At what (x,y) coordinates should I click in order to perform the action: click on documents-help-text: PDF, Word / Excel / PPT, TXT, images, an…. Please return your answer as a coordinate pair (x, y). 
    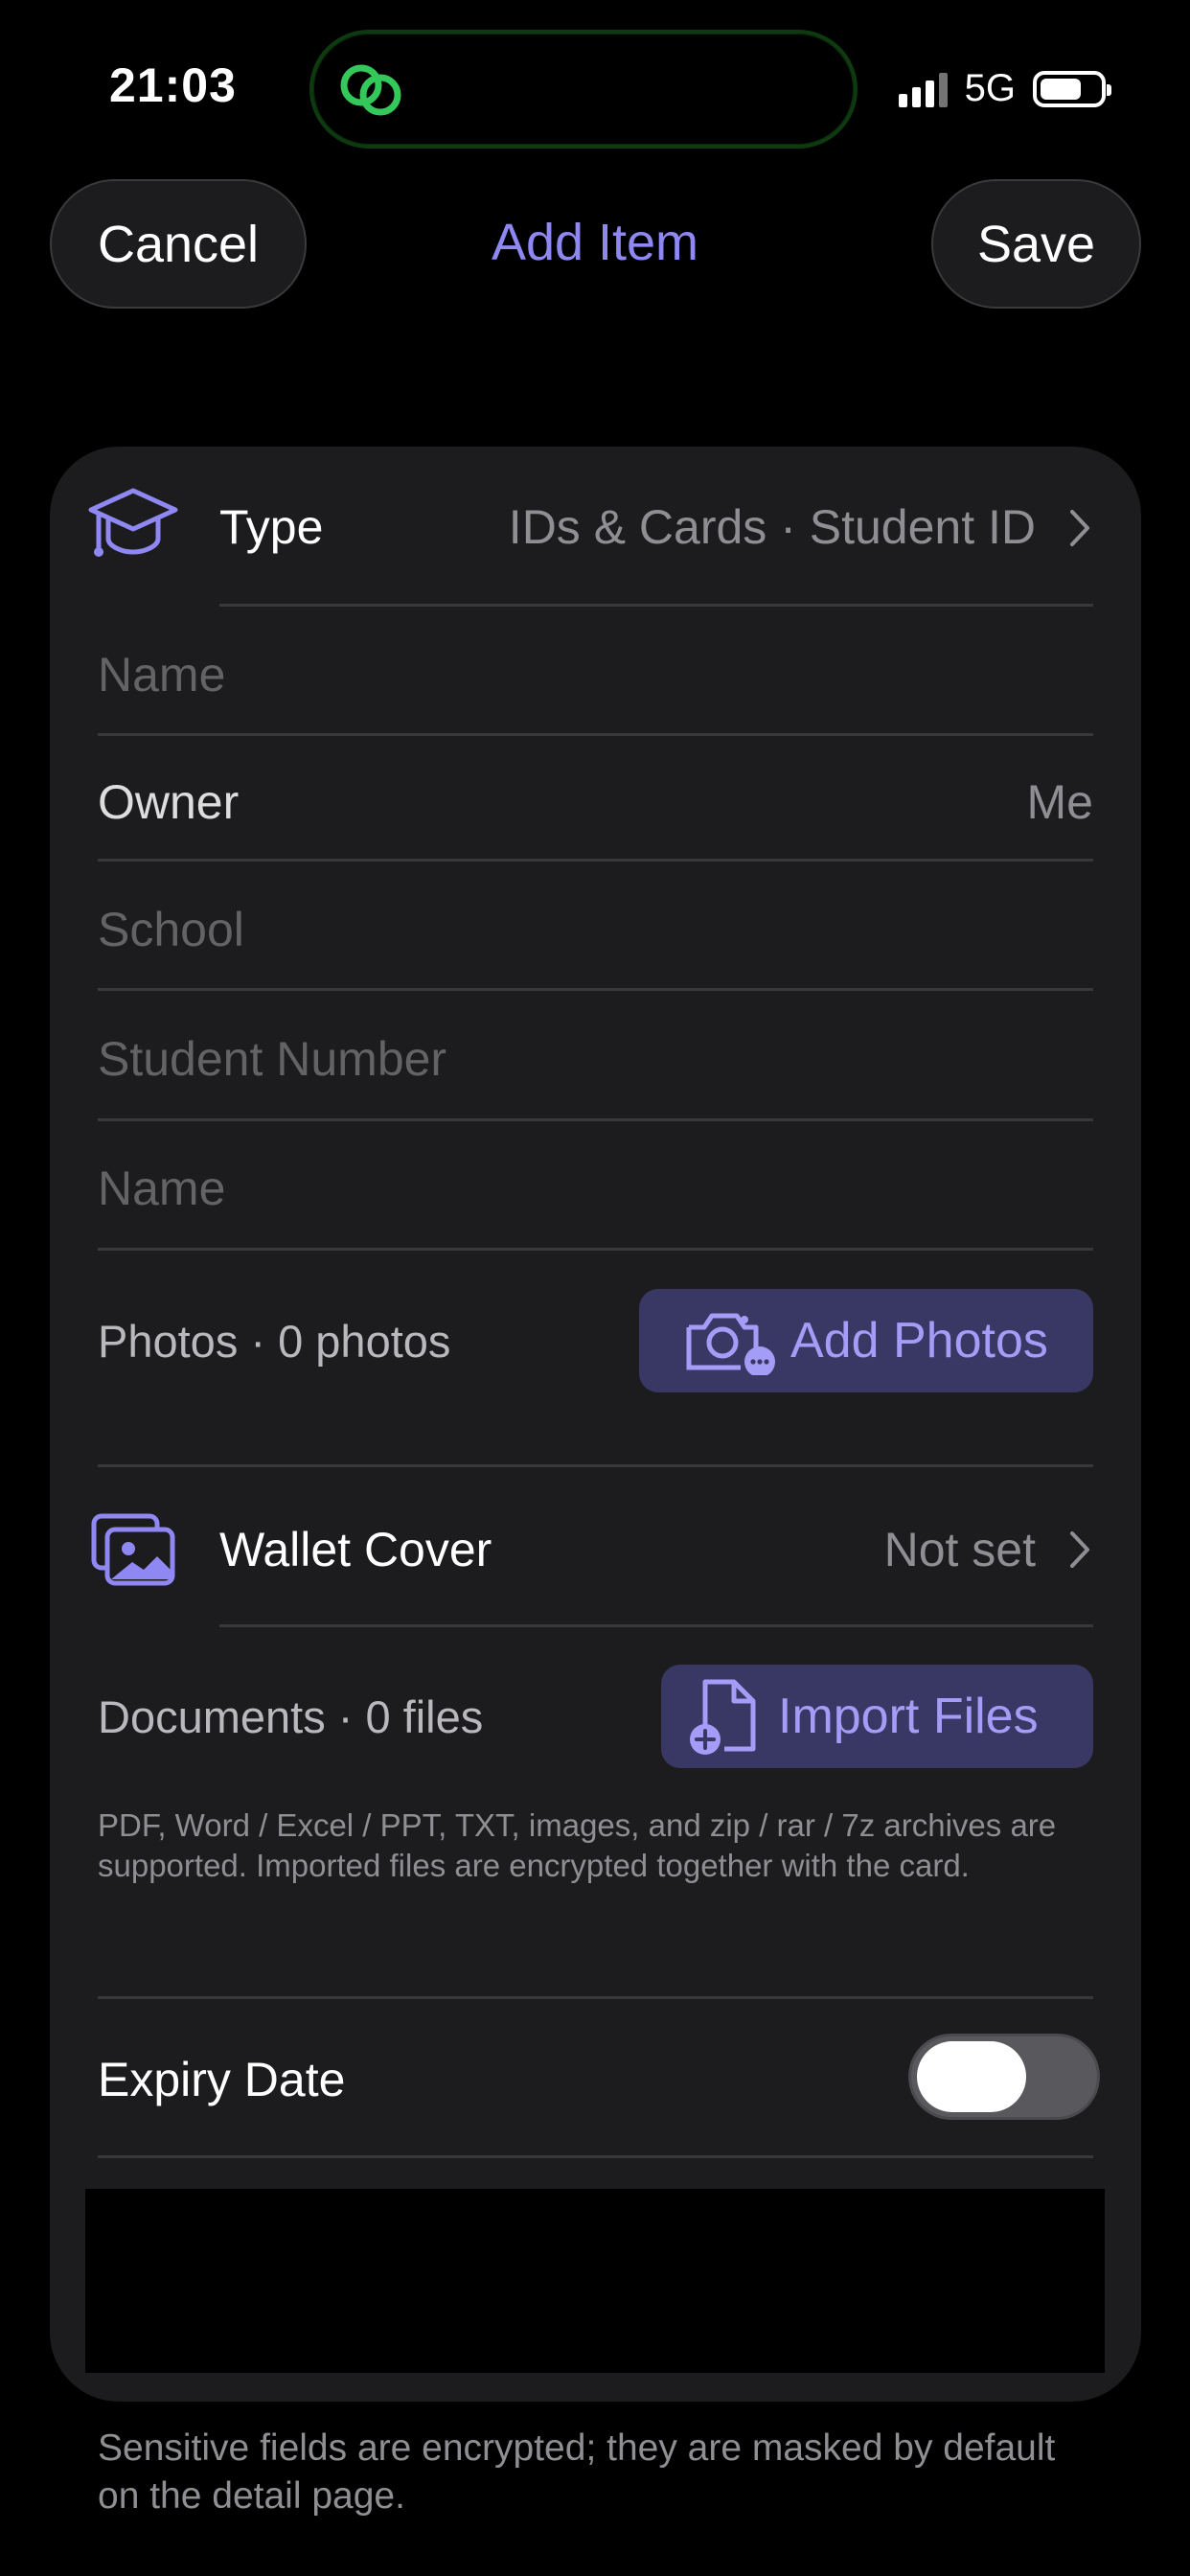
    Looking at the image, I should click on (577, 1845).